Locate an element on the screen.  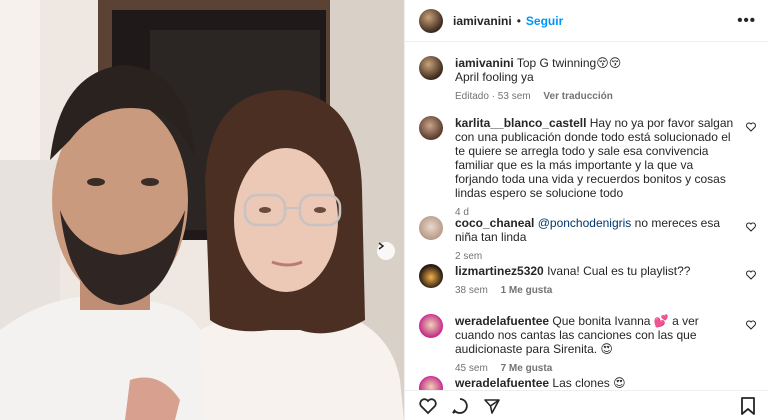
caption-text: Top G twinning😚😚 is located at coordinates (569, 63).